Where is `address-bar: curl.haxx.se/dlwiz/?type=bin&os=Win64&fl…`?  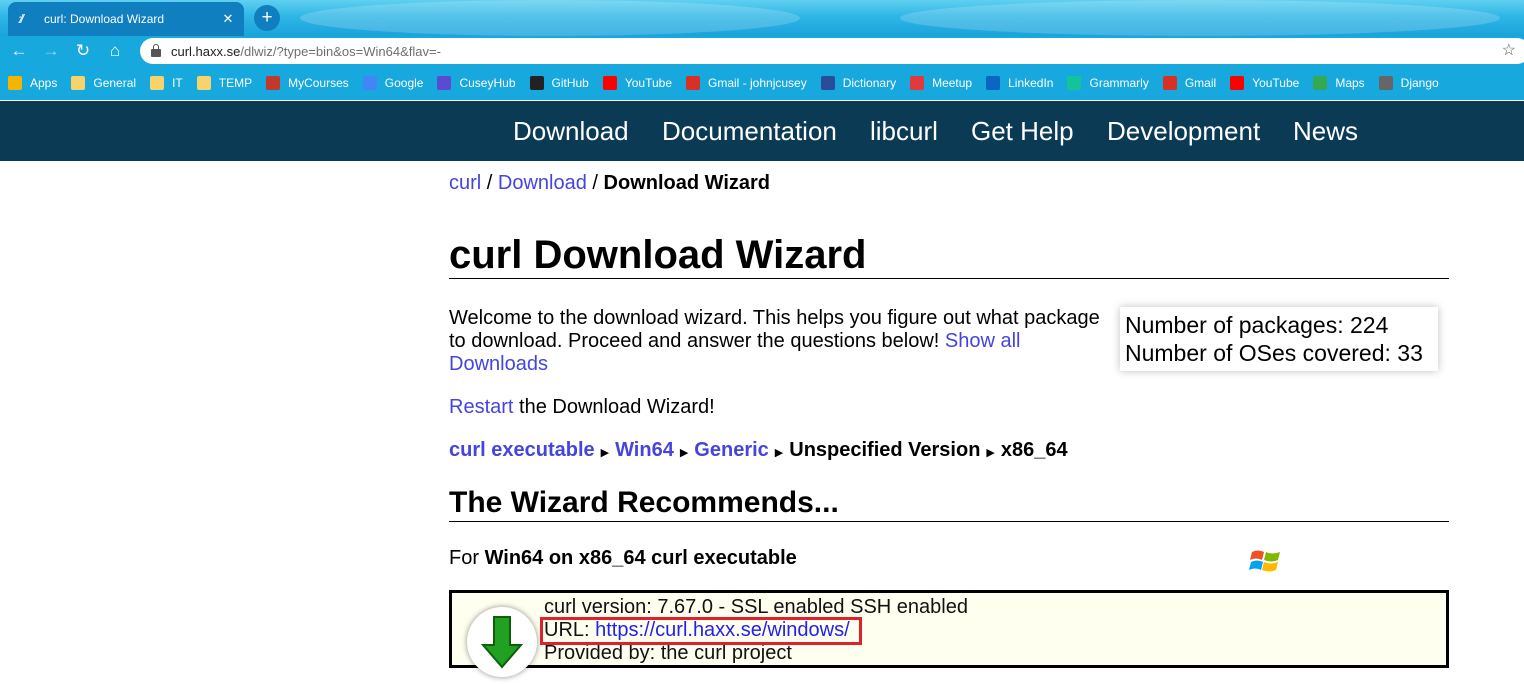
address-bar: curl.haxx.se/dlwiz/?type=bin&os=Win64&fl… is located at coordinates (832, 51).